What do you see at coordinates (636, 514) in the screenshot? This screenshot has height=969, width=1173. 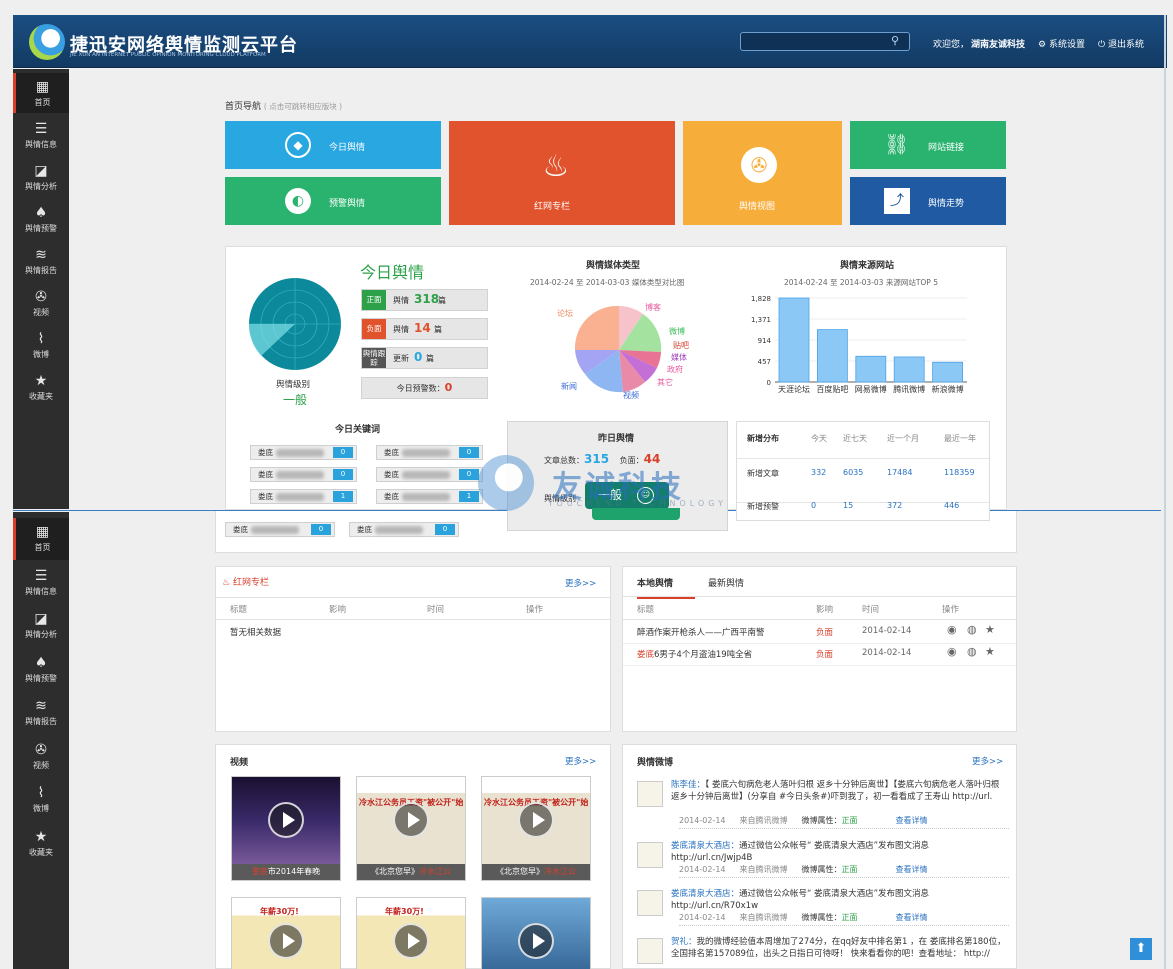 I see `yesterday-badge-lower` at bounding box center [636, 514].